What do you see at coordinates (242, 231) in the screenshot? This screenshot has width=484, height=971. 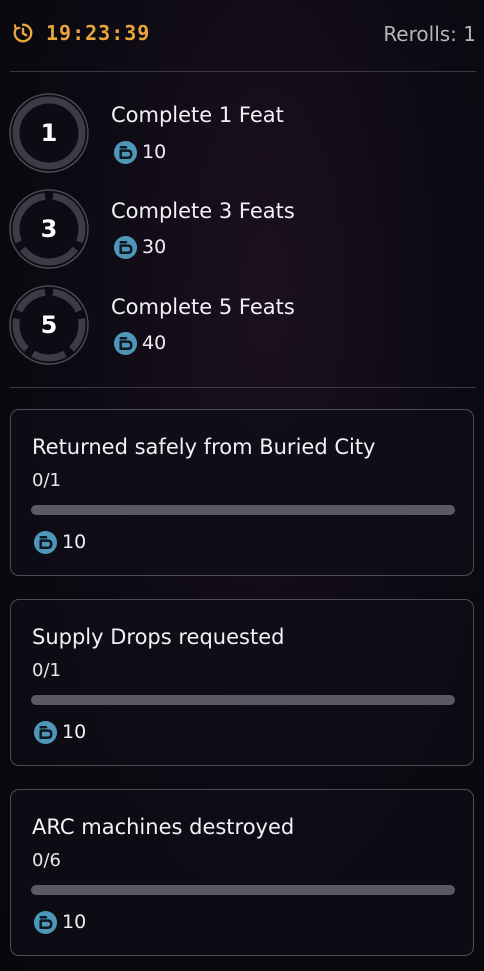 I see `milestone-3: 3 Complete 3 Feats 30` at bounding box center [242, 231].